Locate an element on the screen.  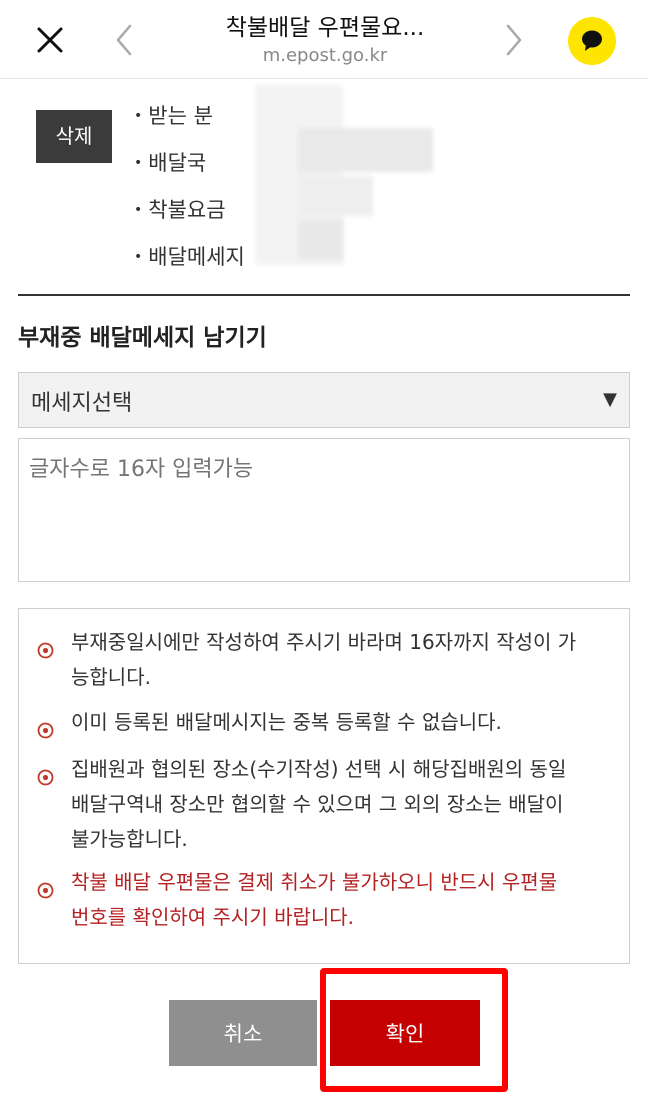
chevron-left-icon is located at coordinates (124, 40).